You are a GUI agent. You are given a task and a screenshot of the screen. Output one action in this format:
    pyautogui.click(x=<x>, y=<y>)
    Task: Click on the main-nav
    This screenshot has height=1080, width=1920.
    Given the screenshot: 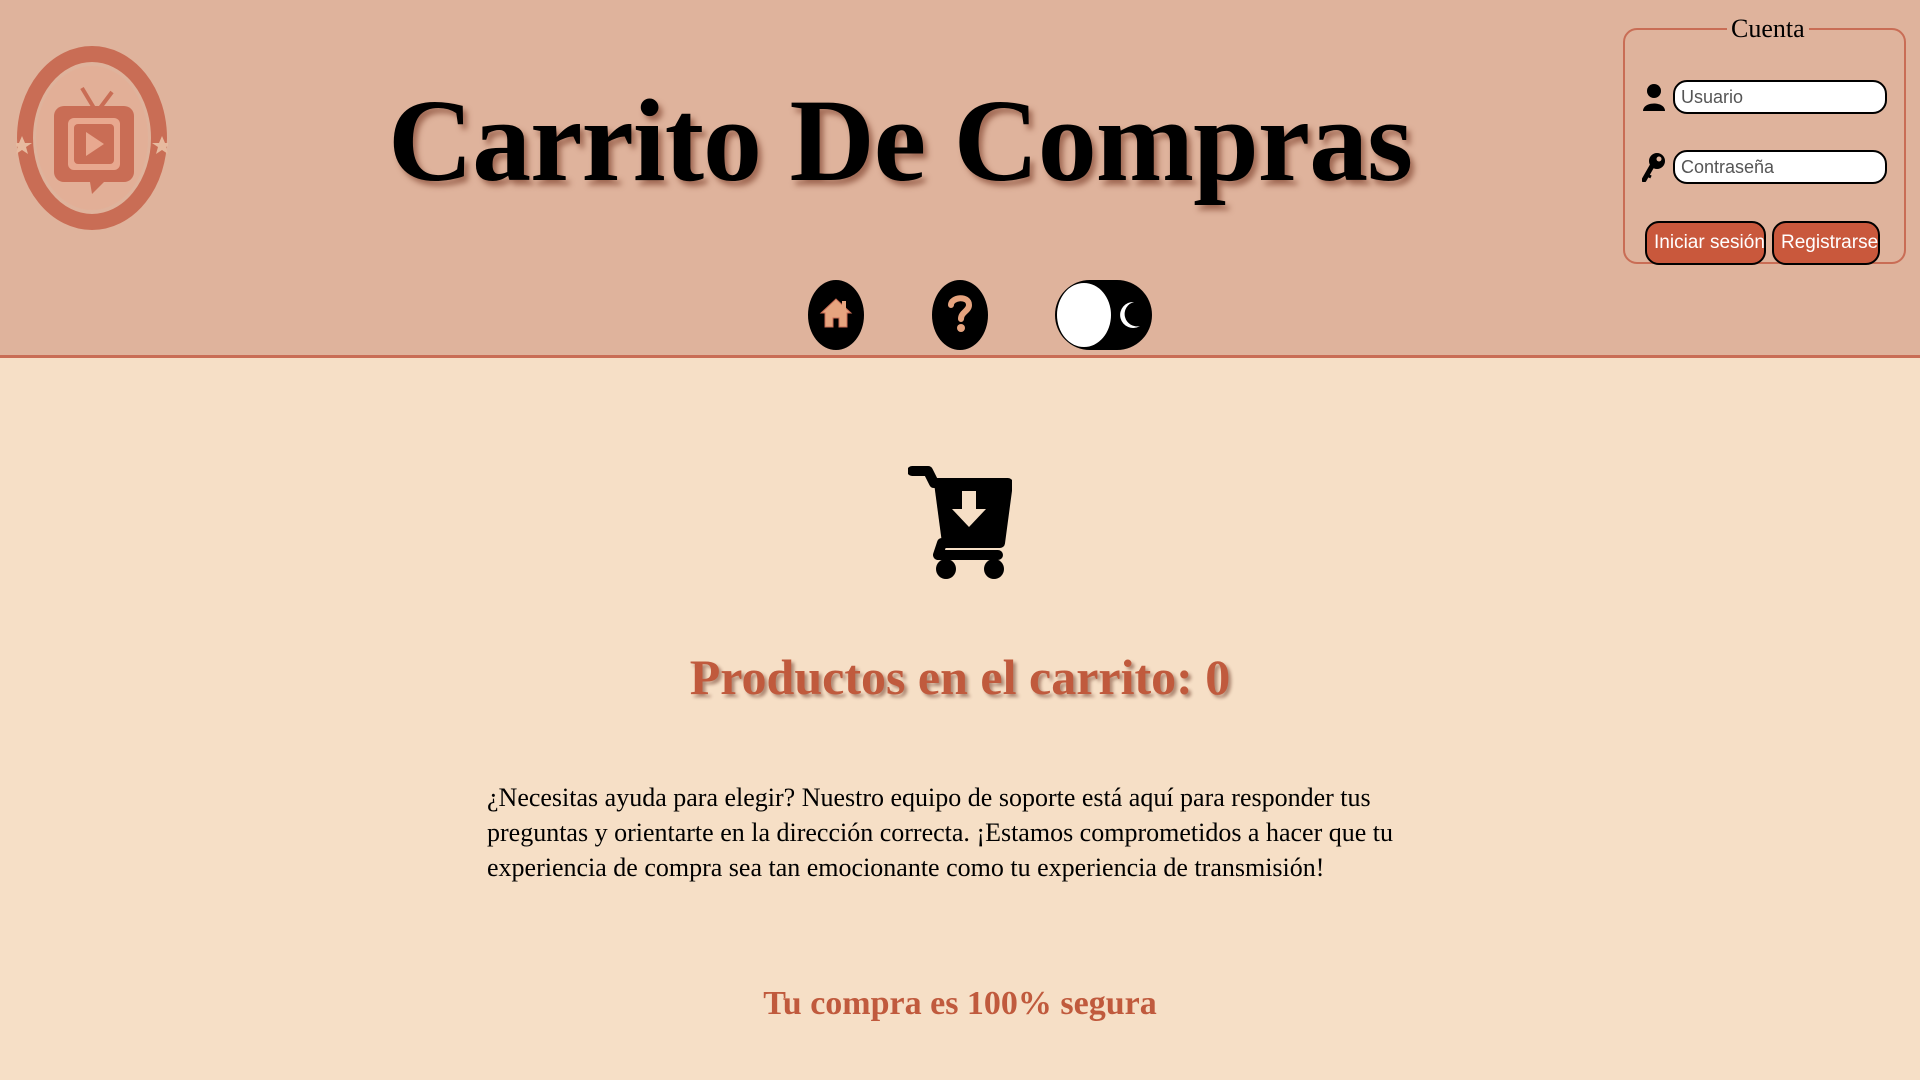 What is the action you would take?
    pyautogui.click(x=960, y=315)
    